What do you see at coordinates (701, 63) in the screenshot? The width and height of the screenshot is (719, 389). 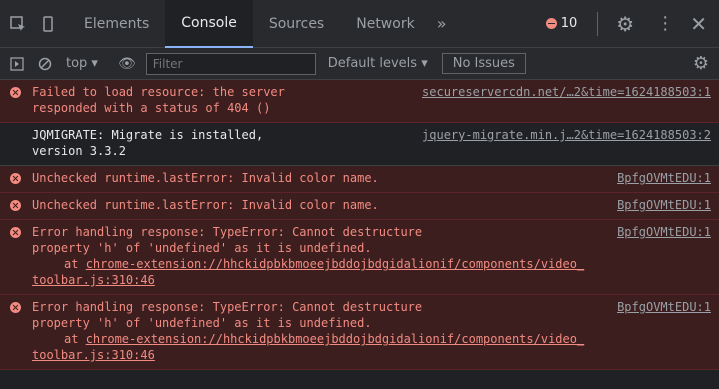 I see `console-settings-gear-icon: ⚙` at bounding box center [701, 63].